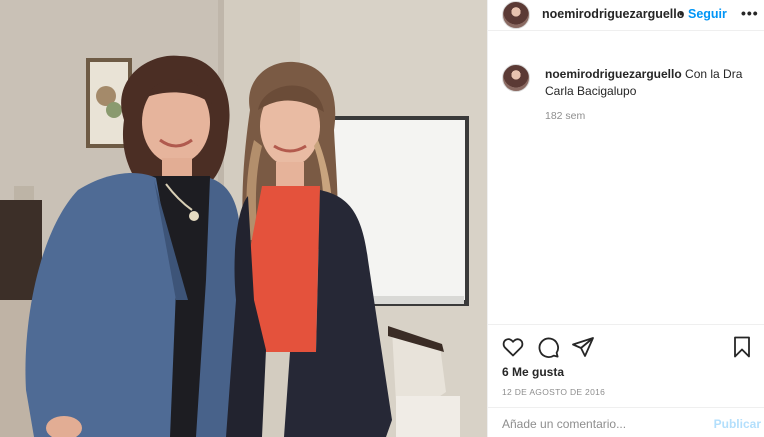 Image resolution: width=764 pixels, height=437 pixels. I want to click on likes-count: 6 Me gusta, so click(533, 372).